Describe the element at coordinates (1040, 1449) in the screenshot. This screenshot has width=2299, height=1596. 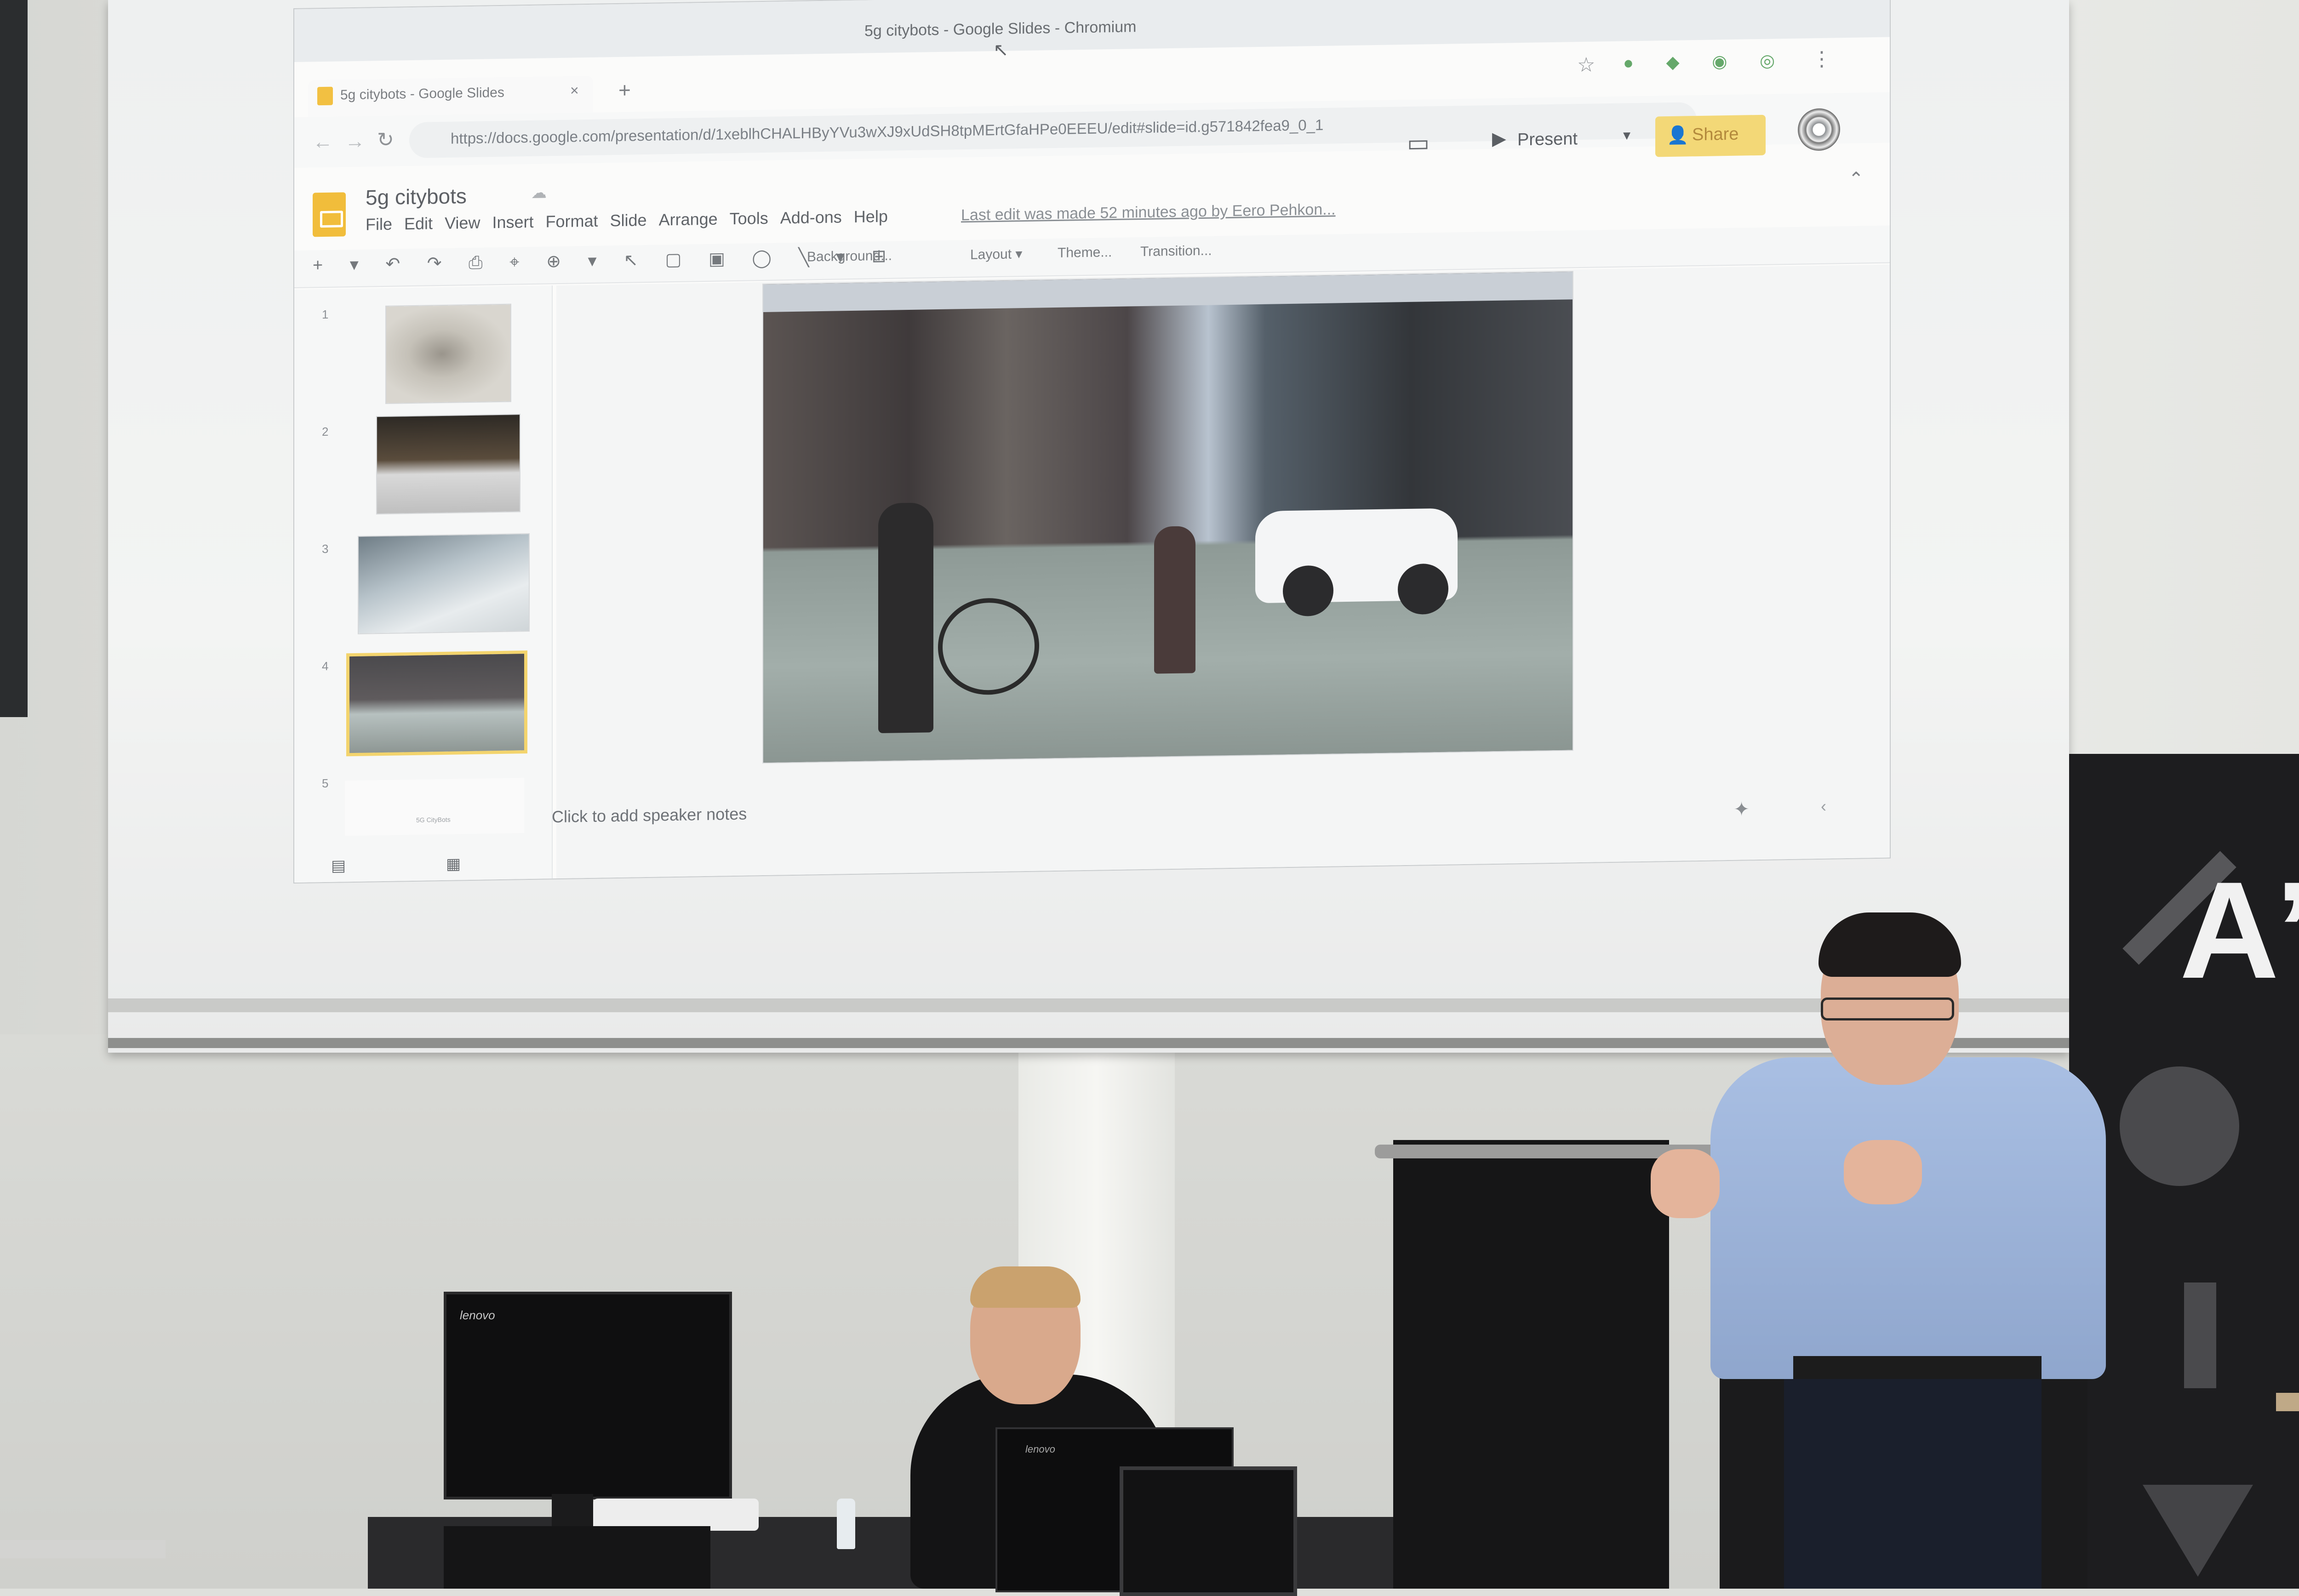
I see `laptop-brand-label: lenovo` at that location.